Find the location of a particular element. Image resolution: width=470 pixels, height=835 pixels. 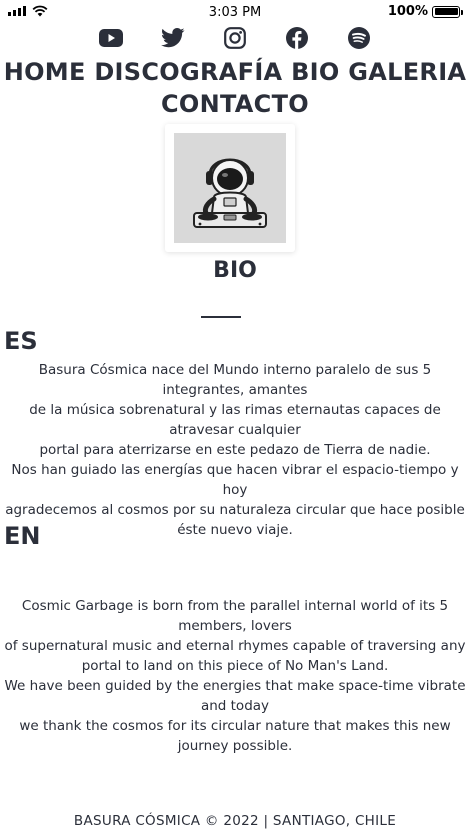

bio-divider is located at coordinates (221, 317).